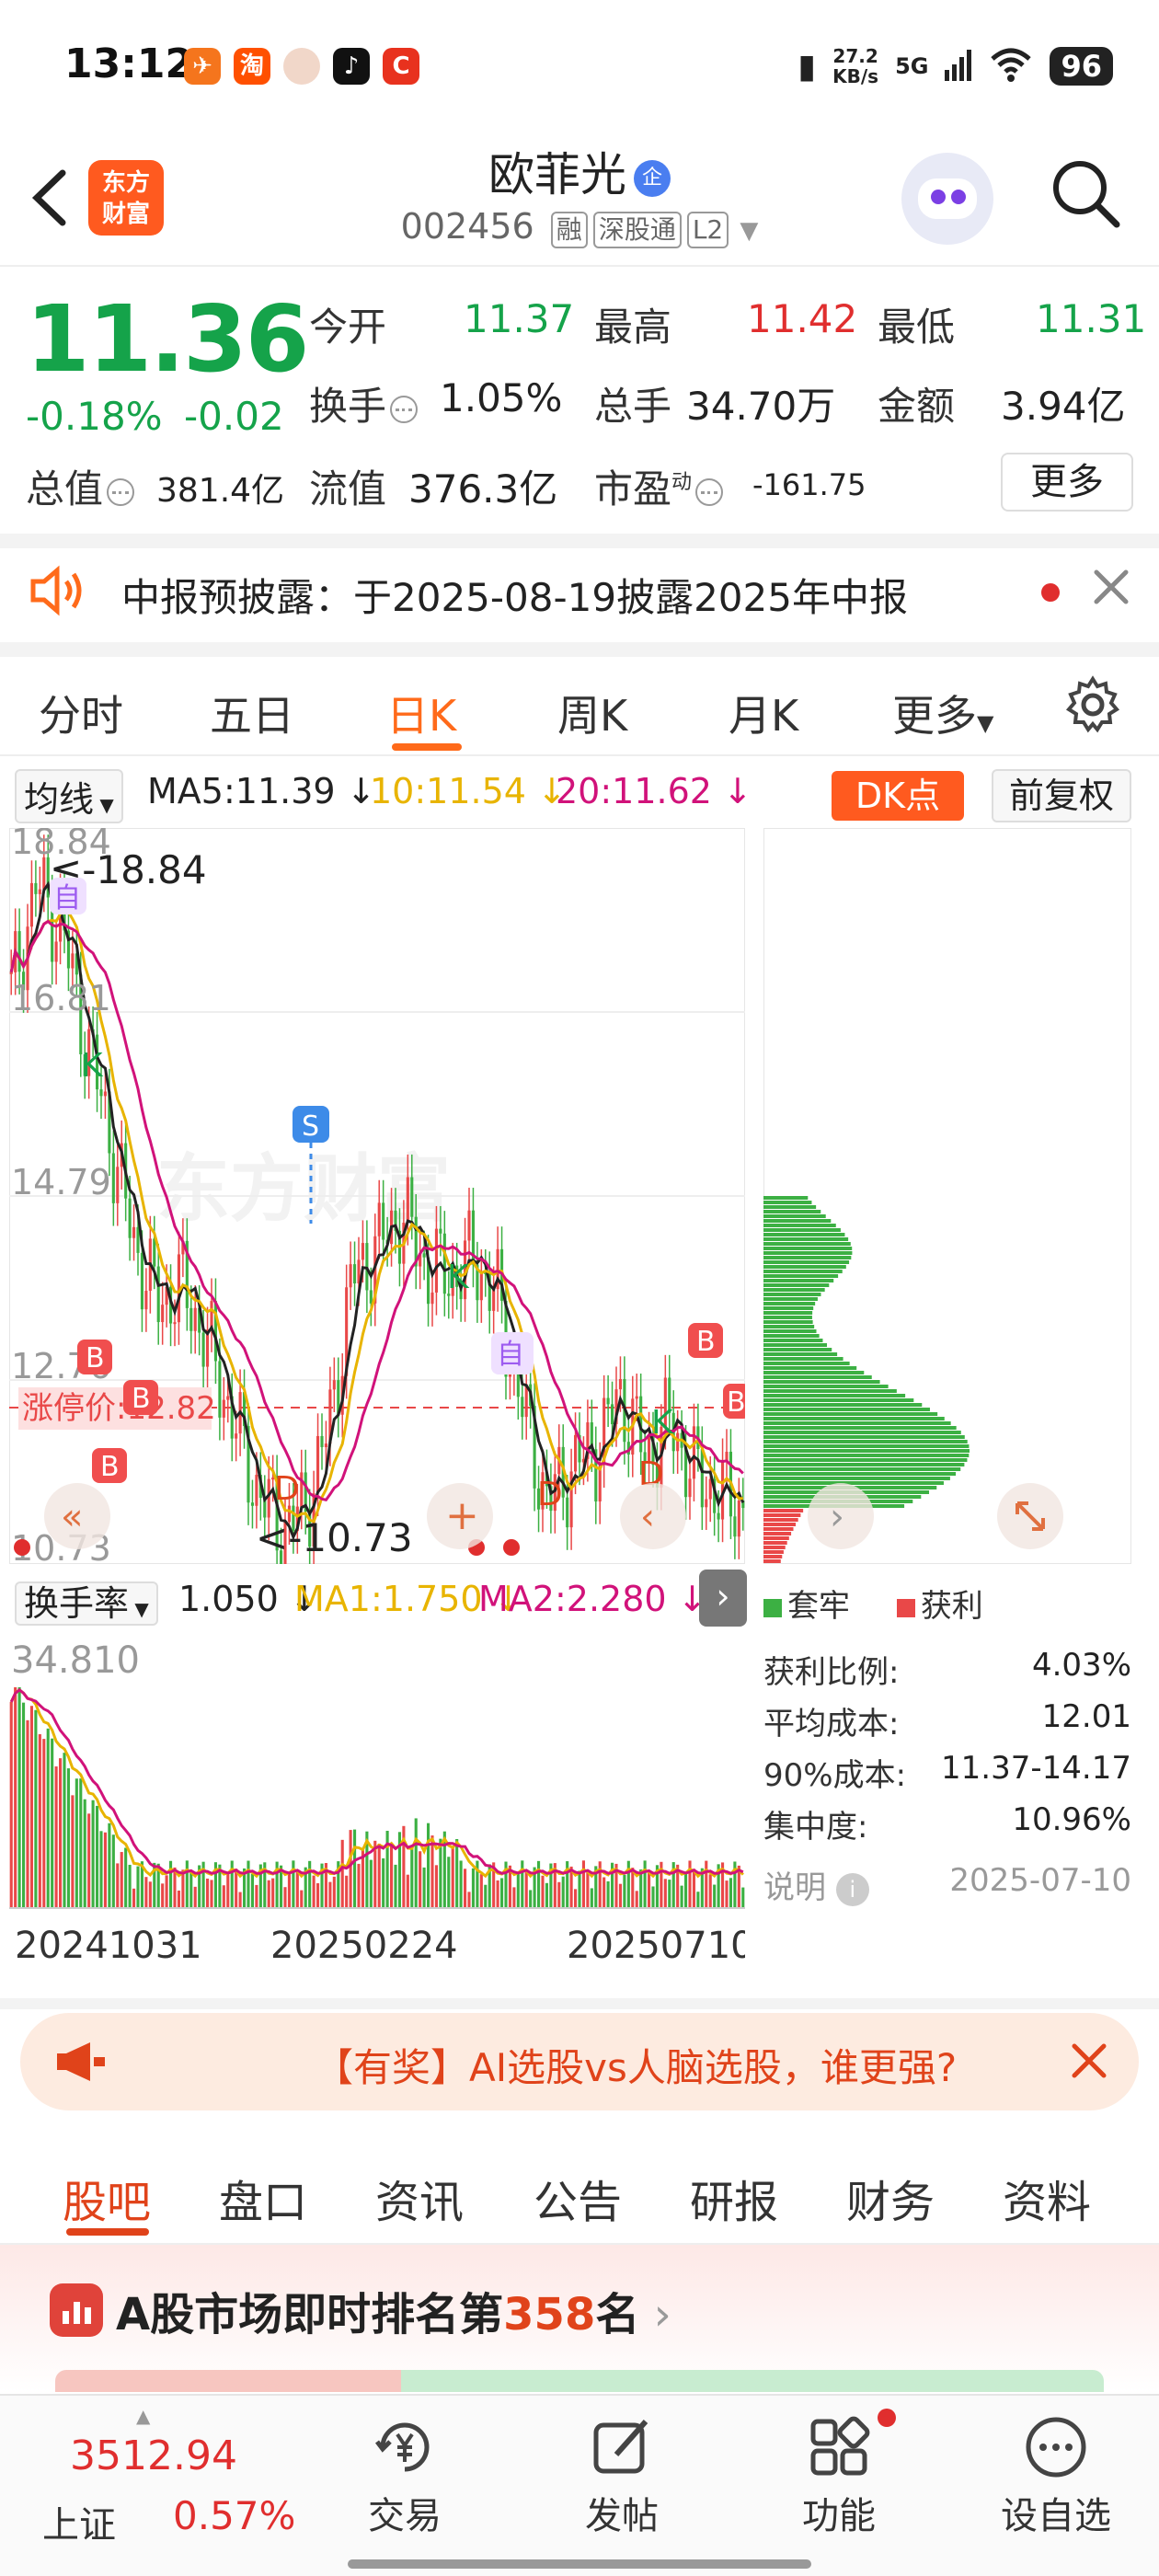 The height and width of the screenshot is (2576, 1159). What do you see at coordinates (1111, 589) in the screenshot?
I see `close-notice-icon` at bounding box center [1111, 589].